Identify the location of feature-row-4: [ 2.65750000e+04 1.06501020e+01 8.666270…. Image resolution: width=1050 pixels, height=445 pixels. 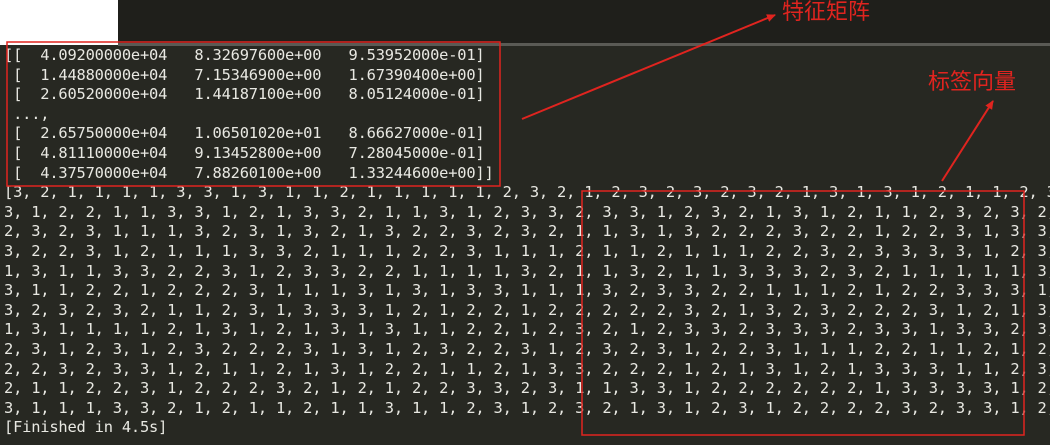
(244, 133).